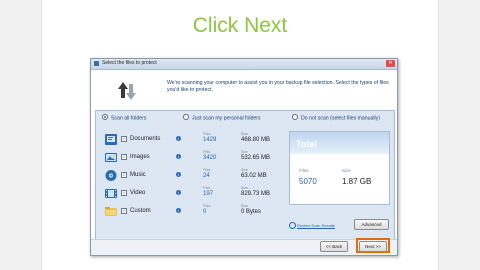 The image size is (480, 270). What do you see at coordinates (390, 63) in the screenshot?
I see `close-button: ✕` at bounding box center [390, 63].